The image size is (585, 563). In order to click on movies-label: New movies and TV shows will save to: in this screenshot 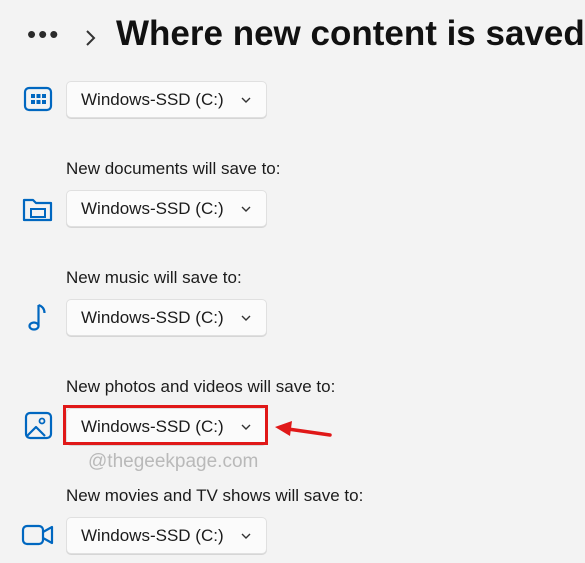, I will do `click(215, 495)`.